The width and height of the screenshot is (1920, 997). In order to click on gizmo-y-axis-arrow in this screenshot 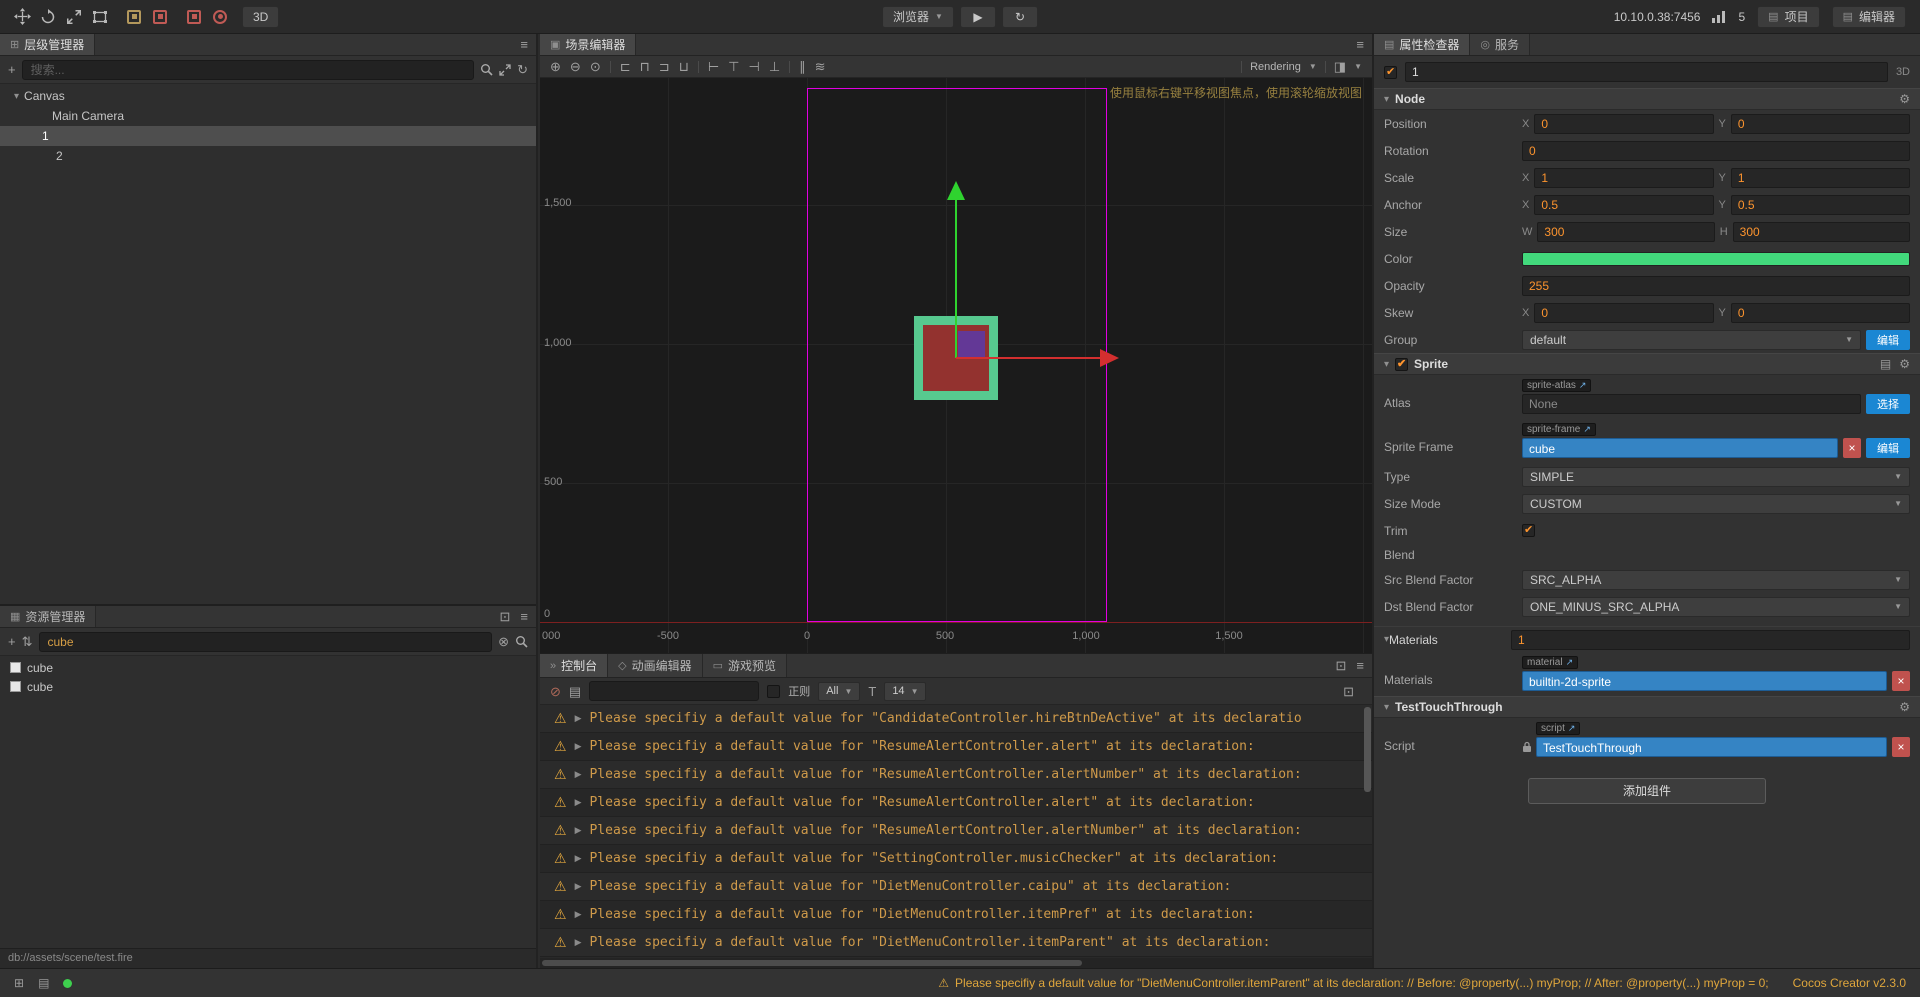, I will do `click(956, 279)`.